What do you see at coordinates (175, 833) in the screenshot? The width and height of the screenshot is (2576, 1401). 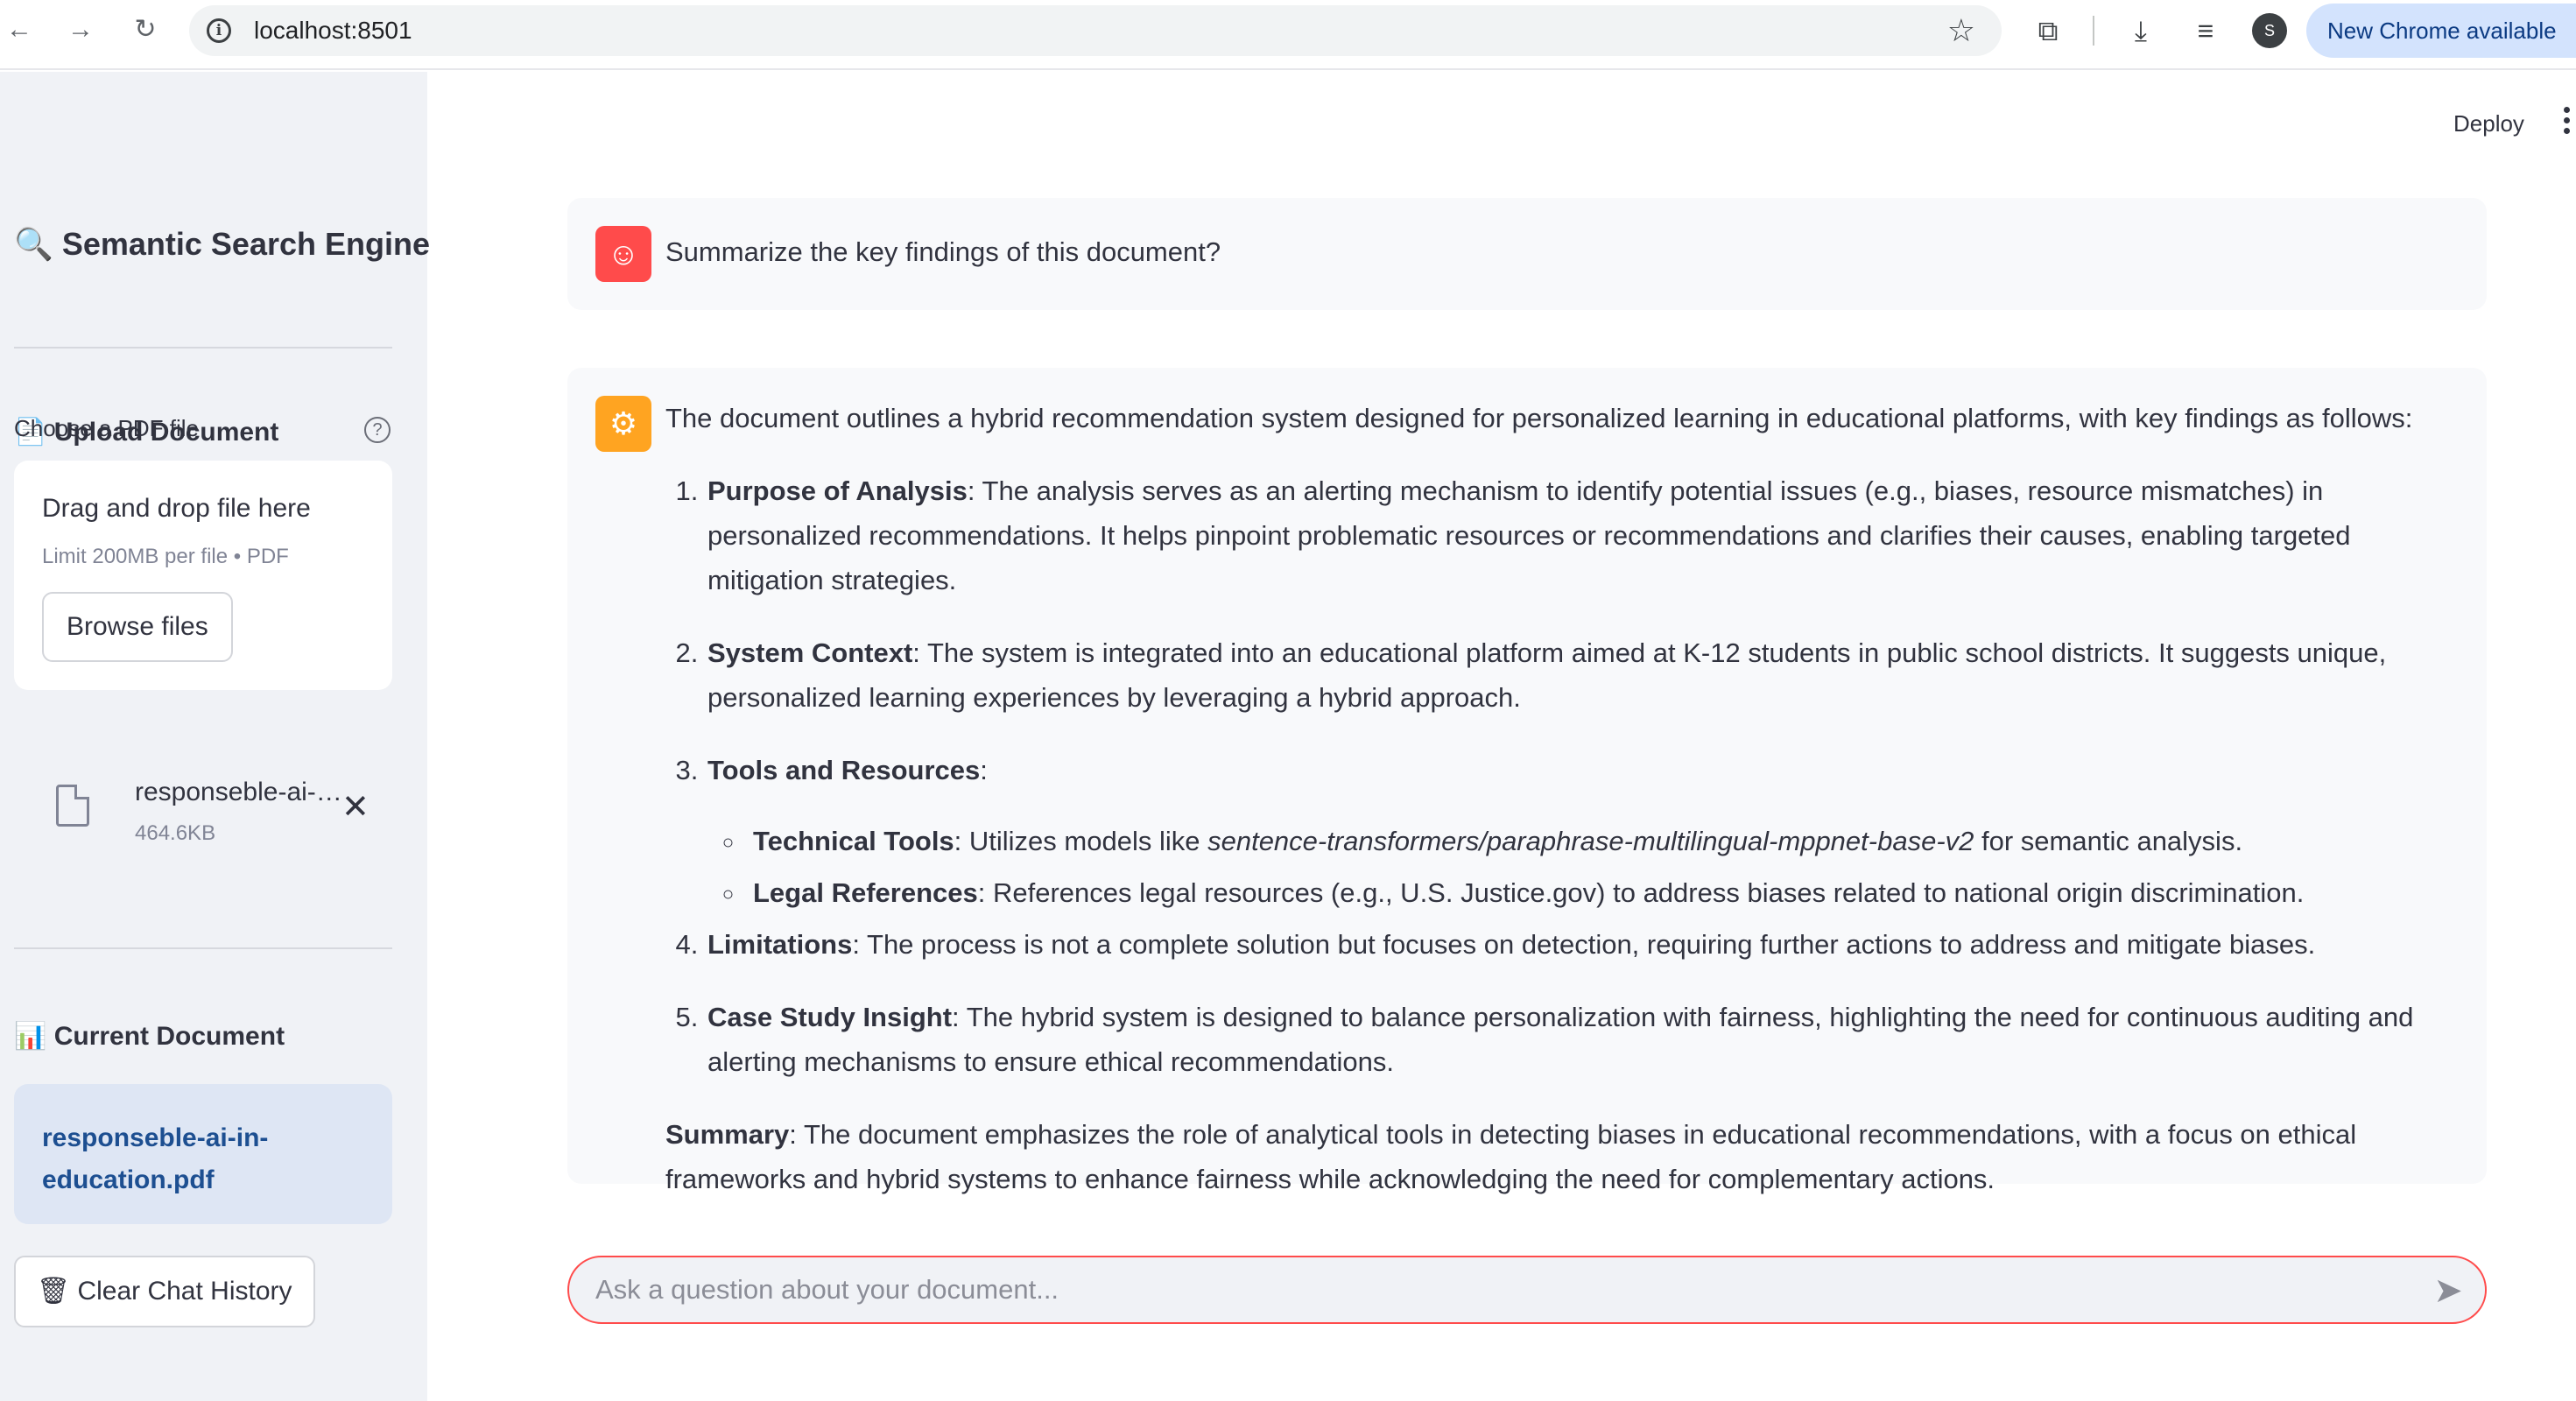 I see `uploaded-file-size: 464.6KB` at bounding box center [175, 833].